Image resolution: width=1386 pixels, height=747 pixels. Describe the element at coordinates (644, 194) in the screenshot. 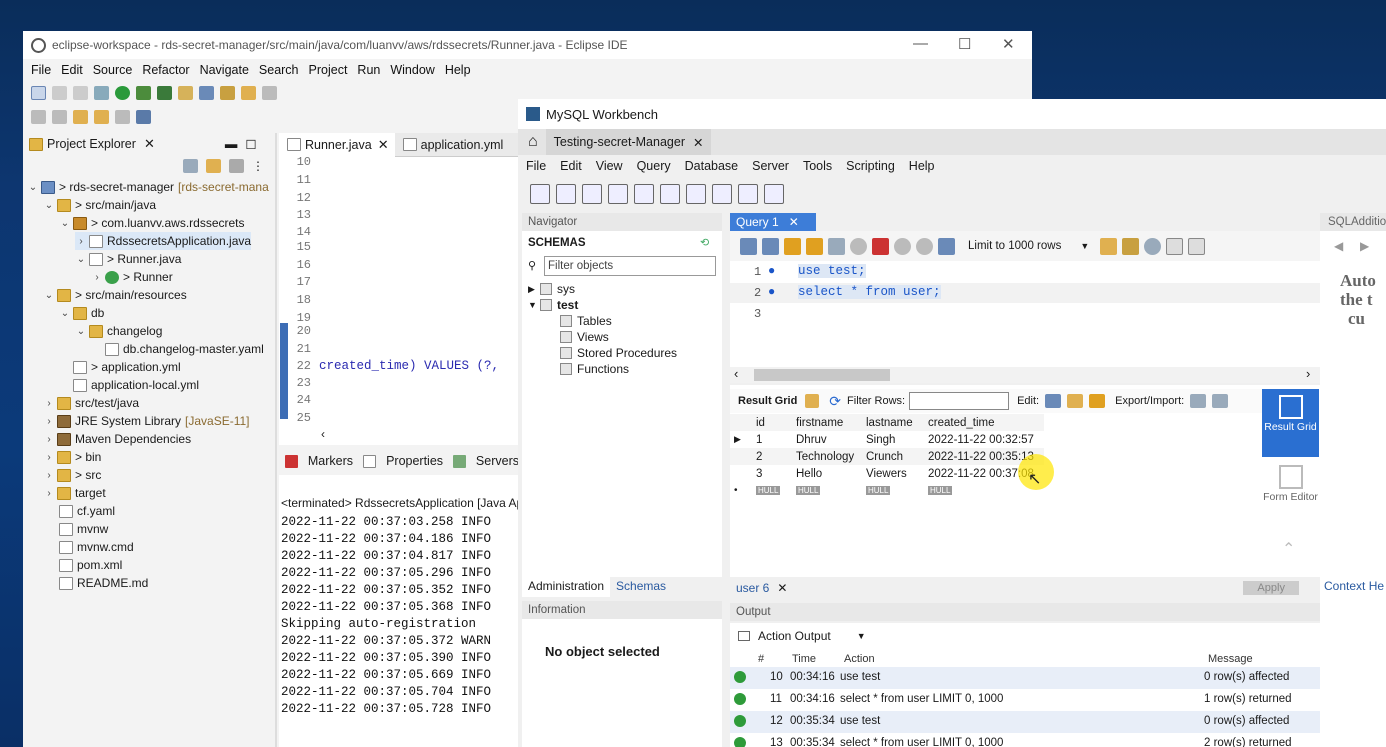

I see `create-table-icon` at that location.